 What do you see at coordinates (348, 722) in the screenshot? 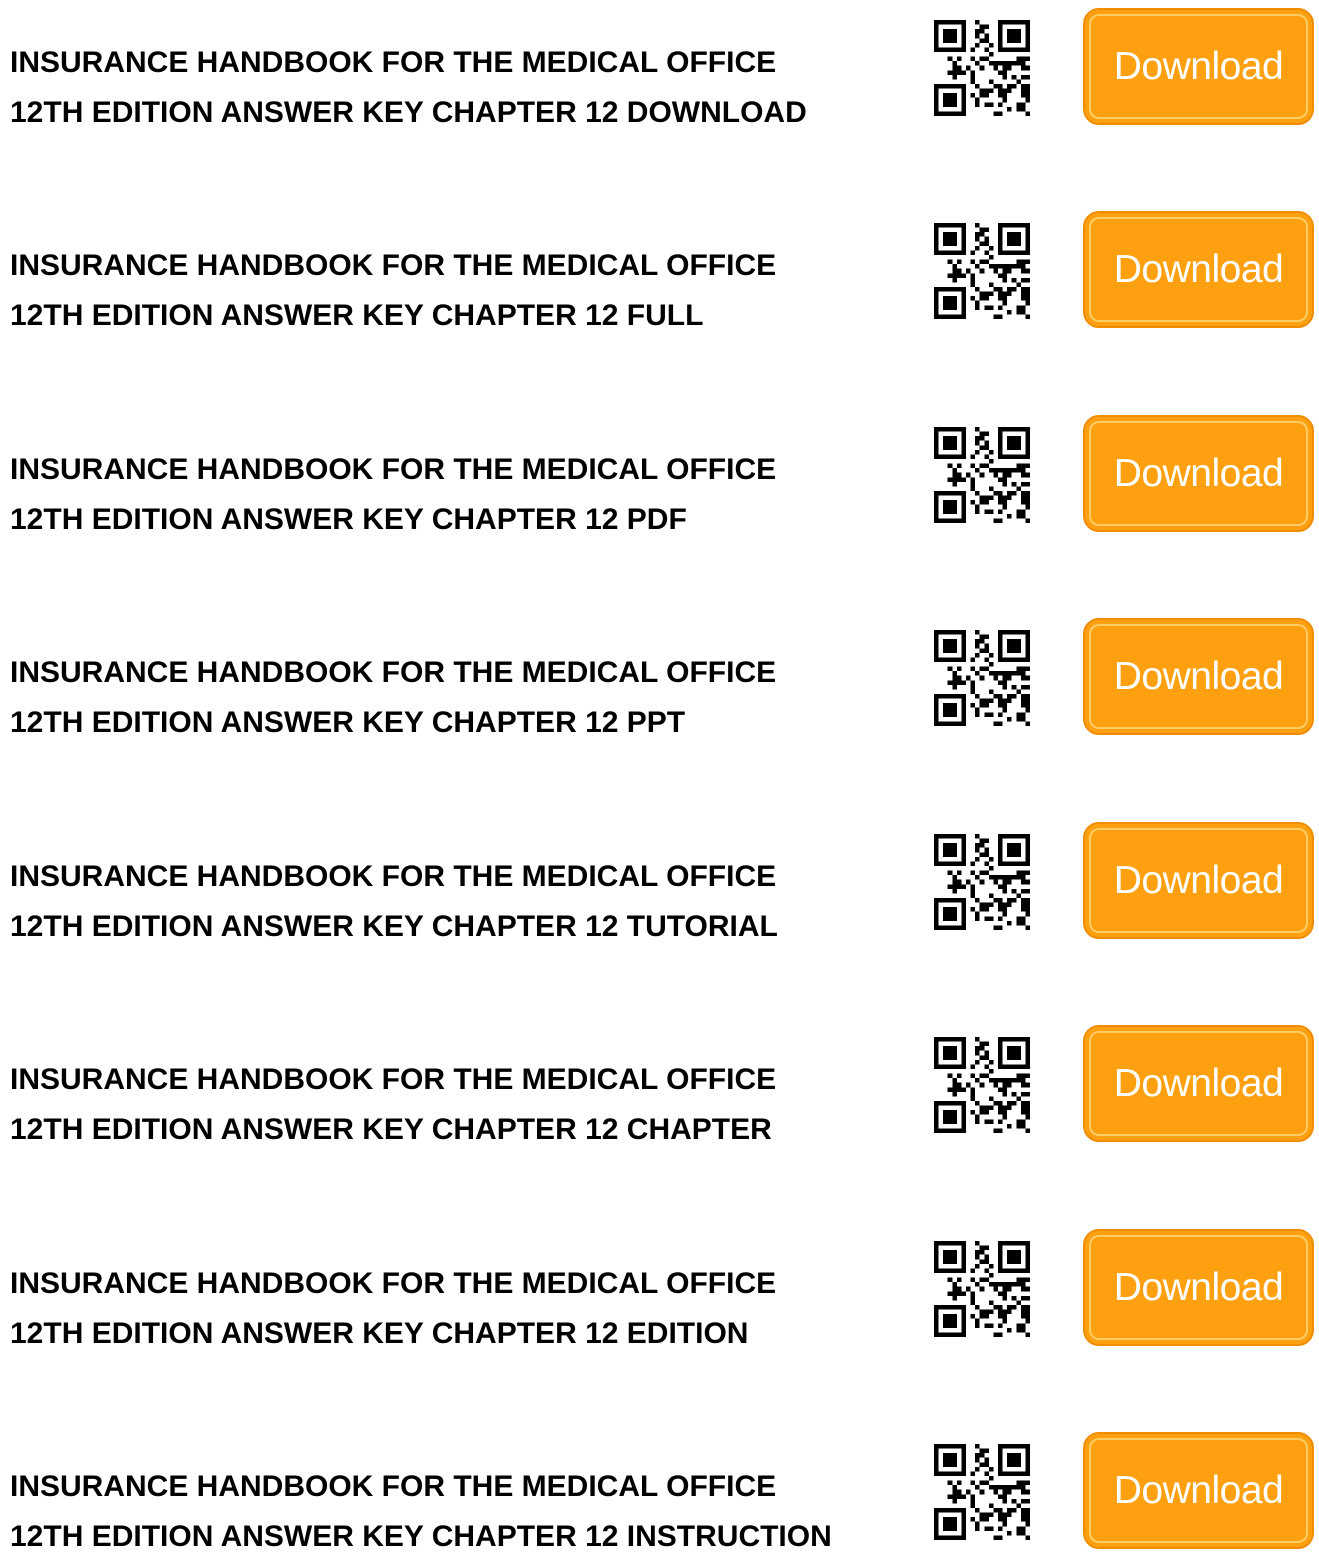
I see `item-title-line2: 12TH EDITION ANSWER KEY CHAPTER 12 PPT` at bounding box center [348, 722].